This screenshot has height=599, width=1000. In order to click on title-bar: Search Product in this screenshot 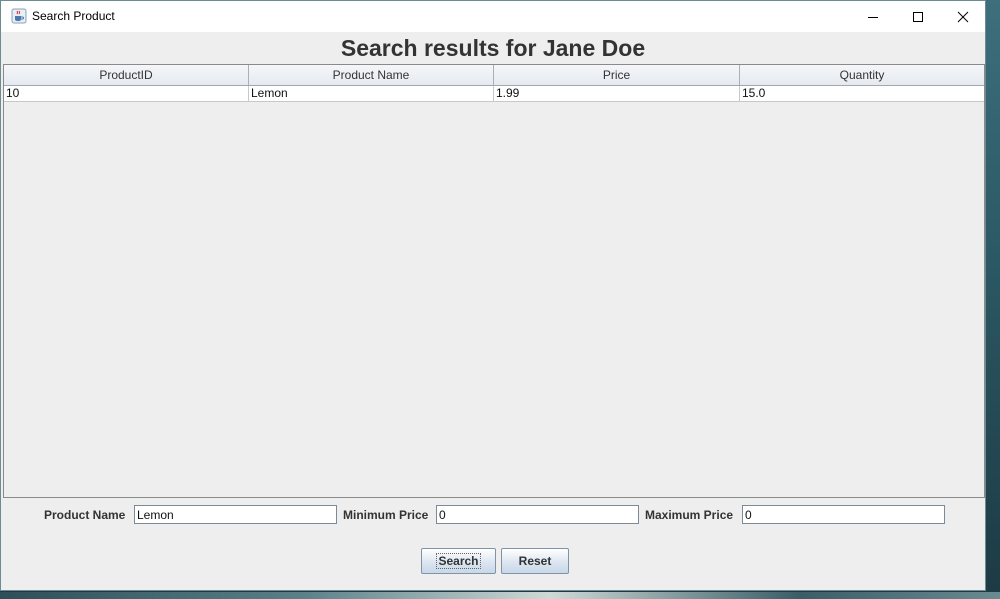, I will do `click(493, 16)`.